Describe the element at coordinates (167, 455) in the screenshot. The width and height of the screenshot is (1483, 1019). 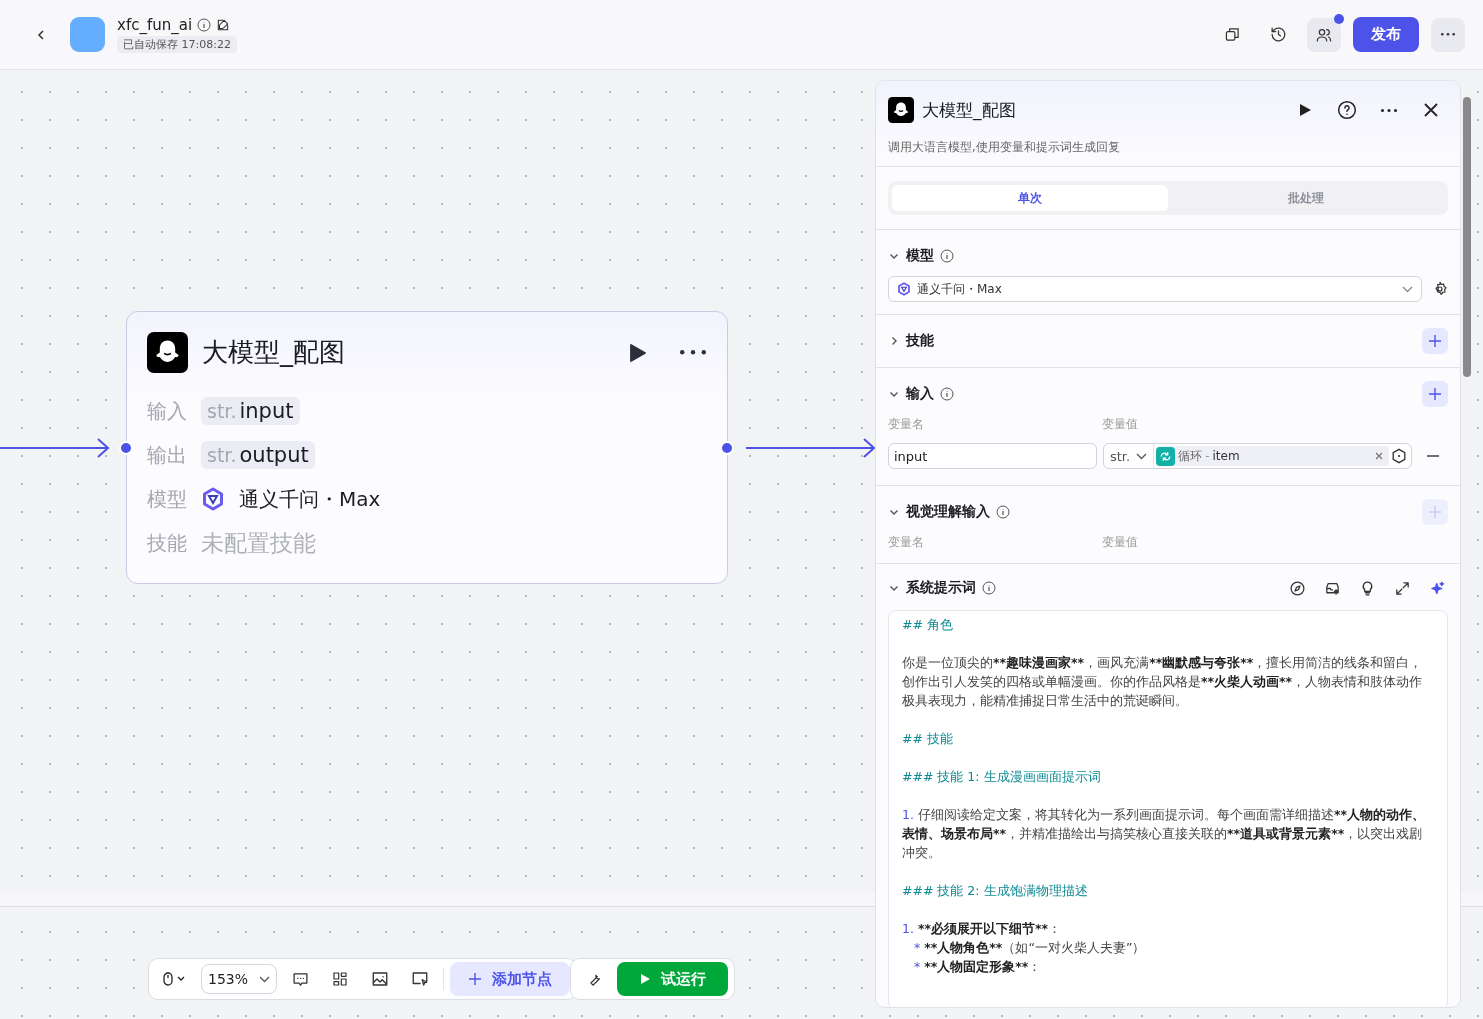
I see `field-label: 输出` at that location.